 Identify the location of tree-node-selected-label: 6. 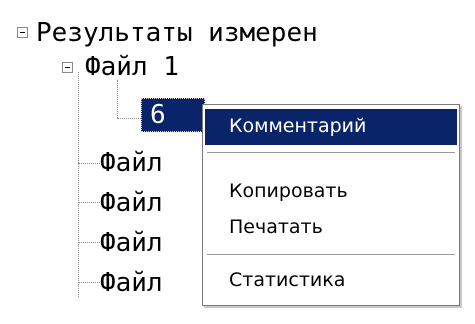
(158, 115).